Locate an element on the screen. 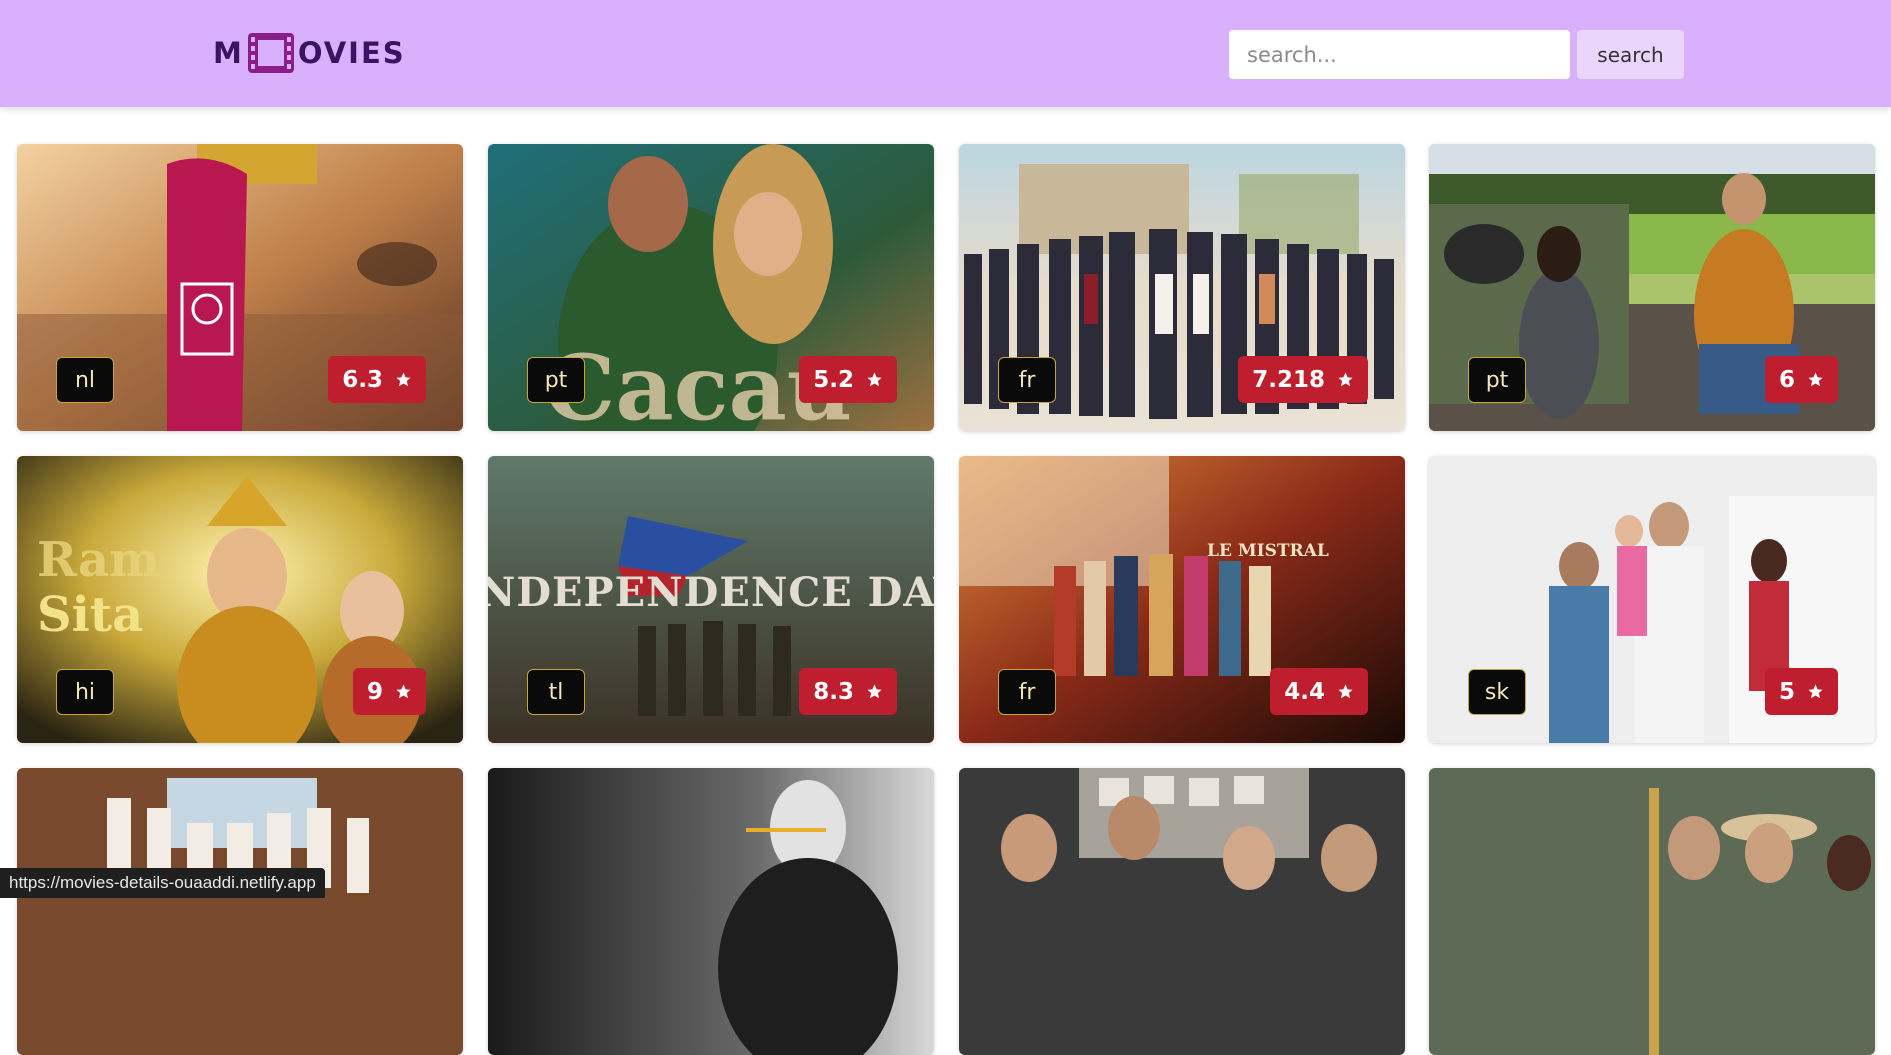 The image size is (1891, 1055). rating-value: 8.3 is located at coordinates (833, 691).